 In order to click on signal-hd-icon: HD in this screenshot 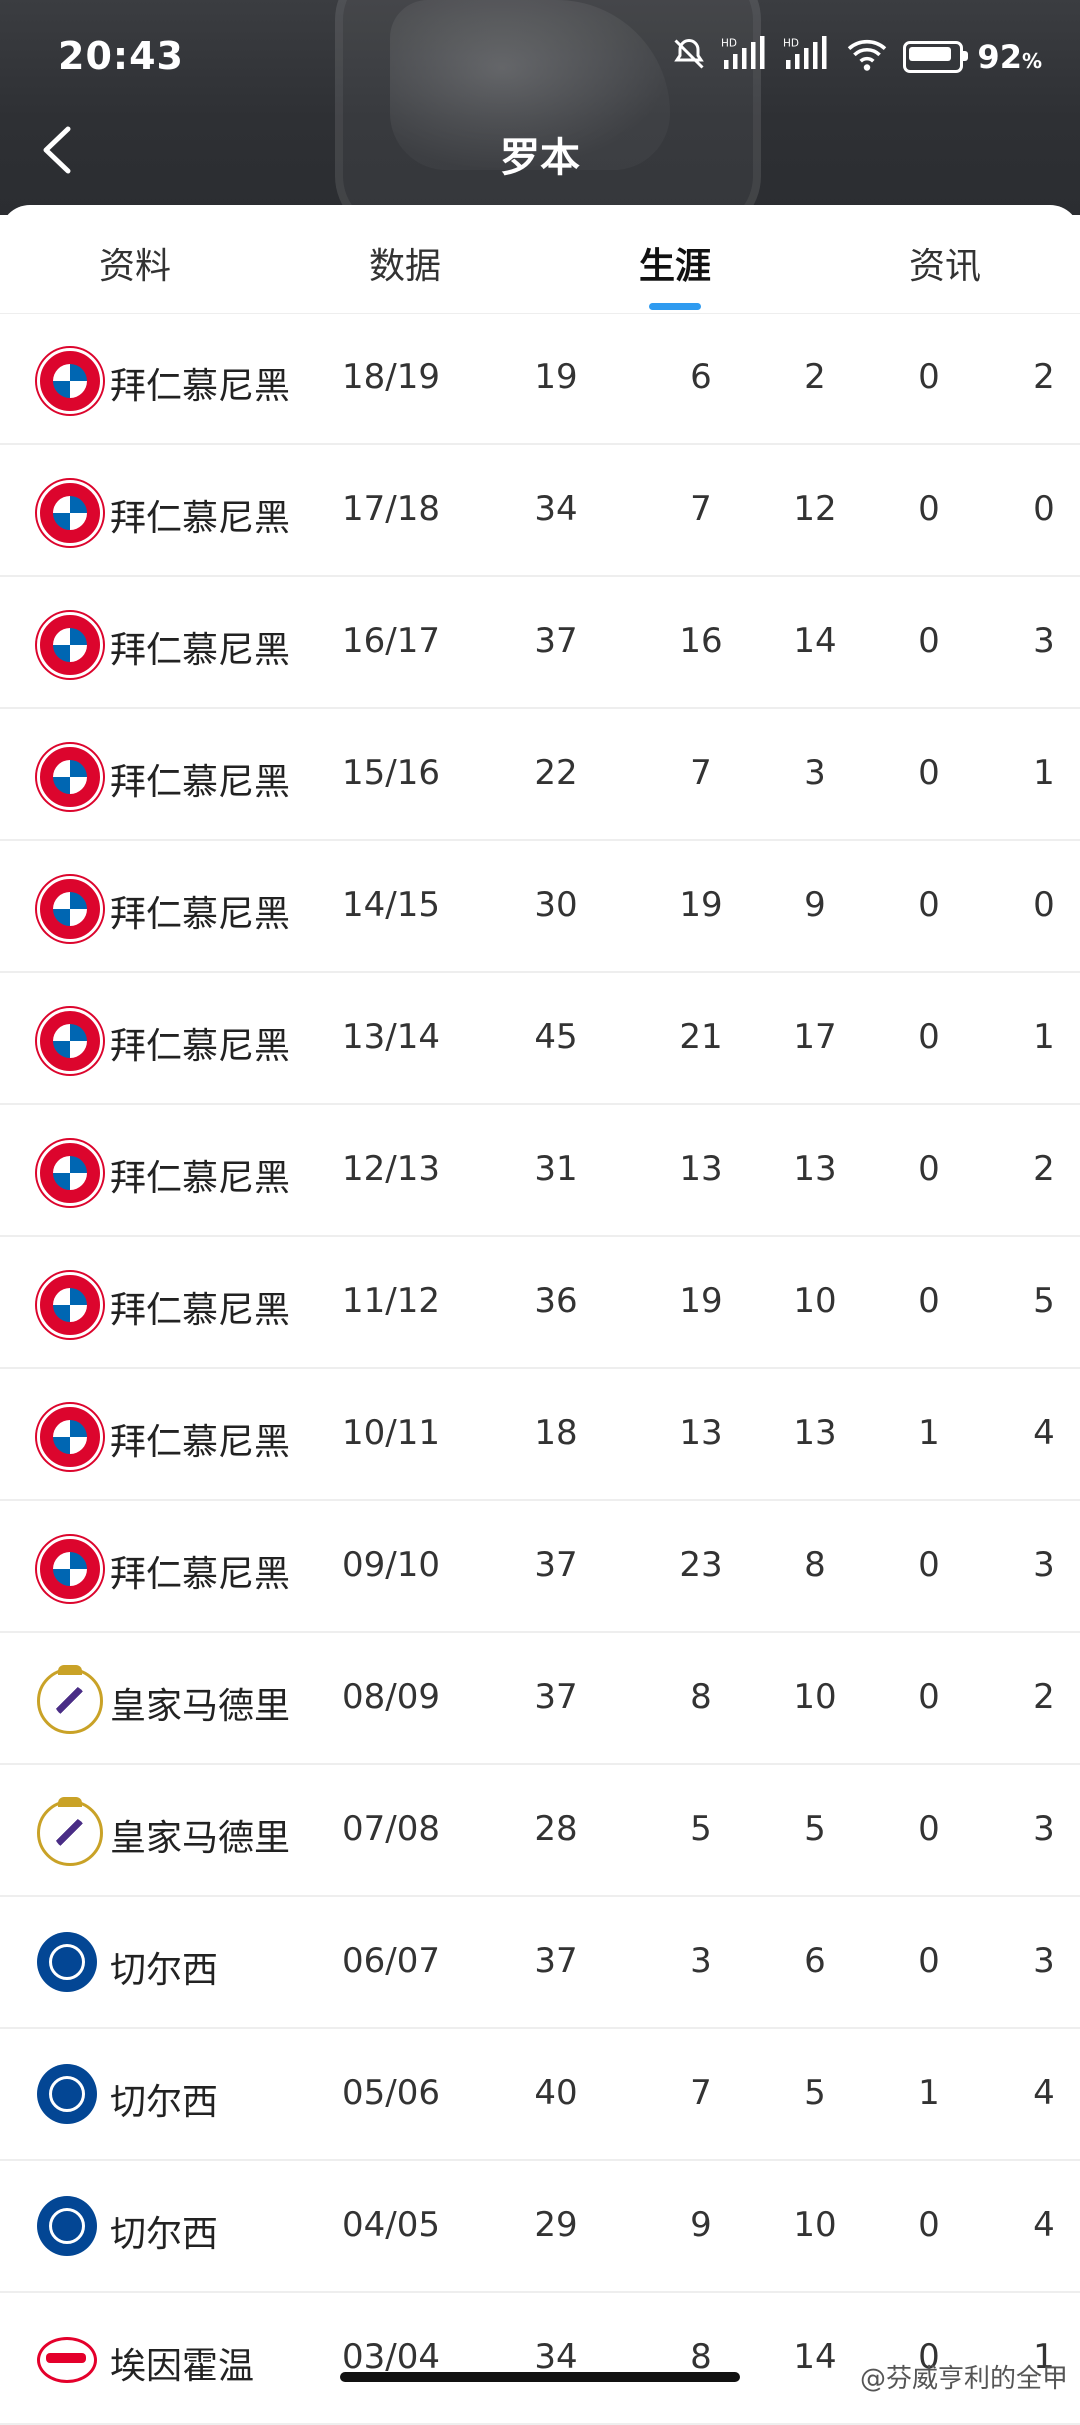, I will do `click(745, 57)`.